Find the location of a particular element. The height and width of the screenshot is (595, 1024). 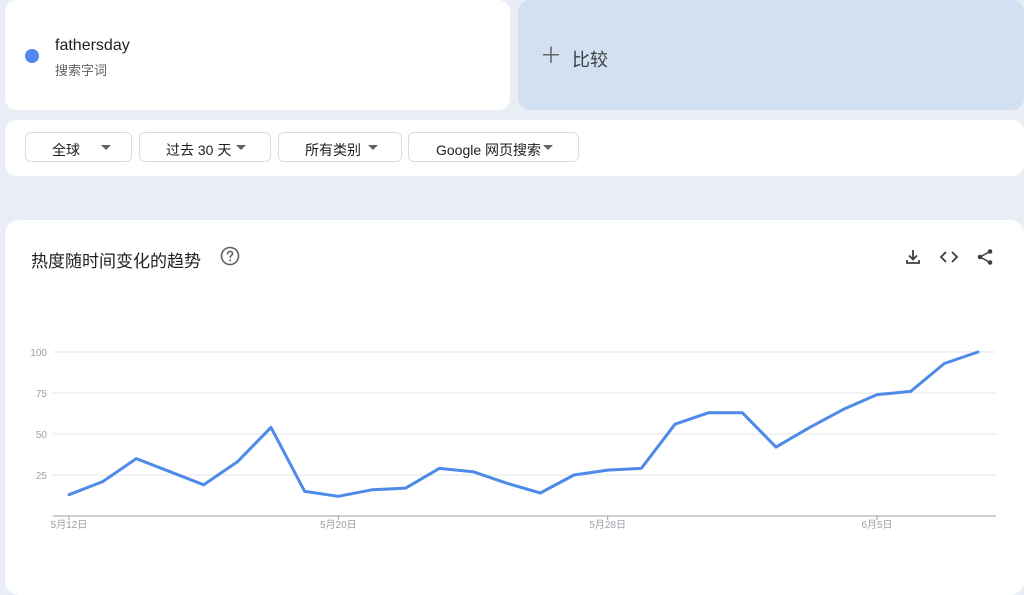

y-tick-label: 50 is located at coordinates (42, 435).